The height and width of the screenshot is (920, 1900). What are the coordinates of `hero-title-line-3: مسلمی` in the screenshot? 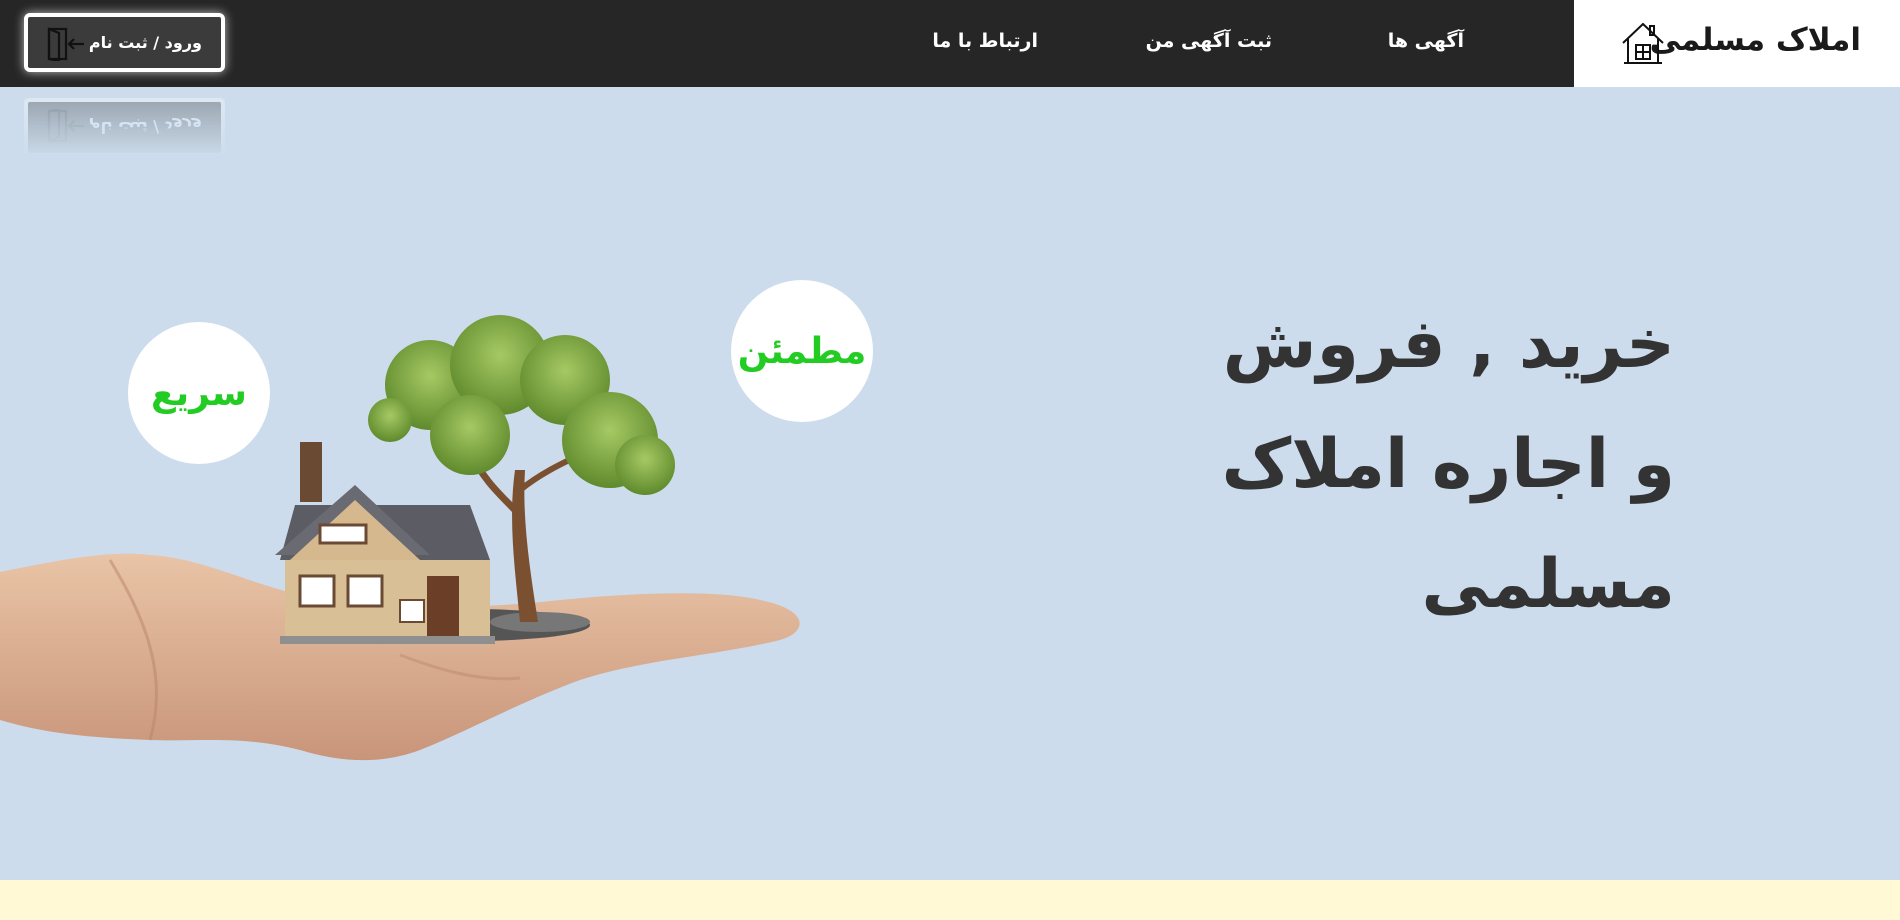 It's located at (1548, 584).